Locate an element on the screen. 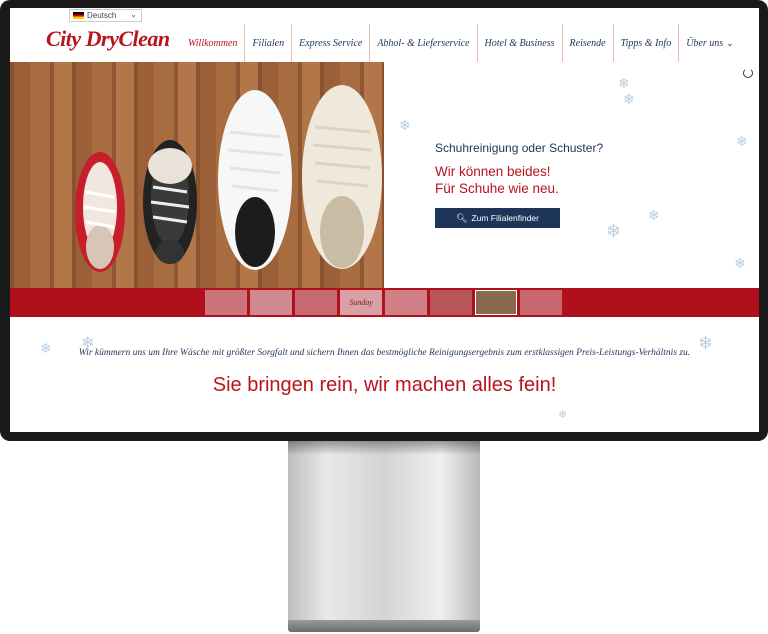 Image resolution: width=768 pixels, height=634 pixels. branch-finder-button-label: Zum Filialenfinder is located at coordinates (505, 218).